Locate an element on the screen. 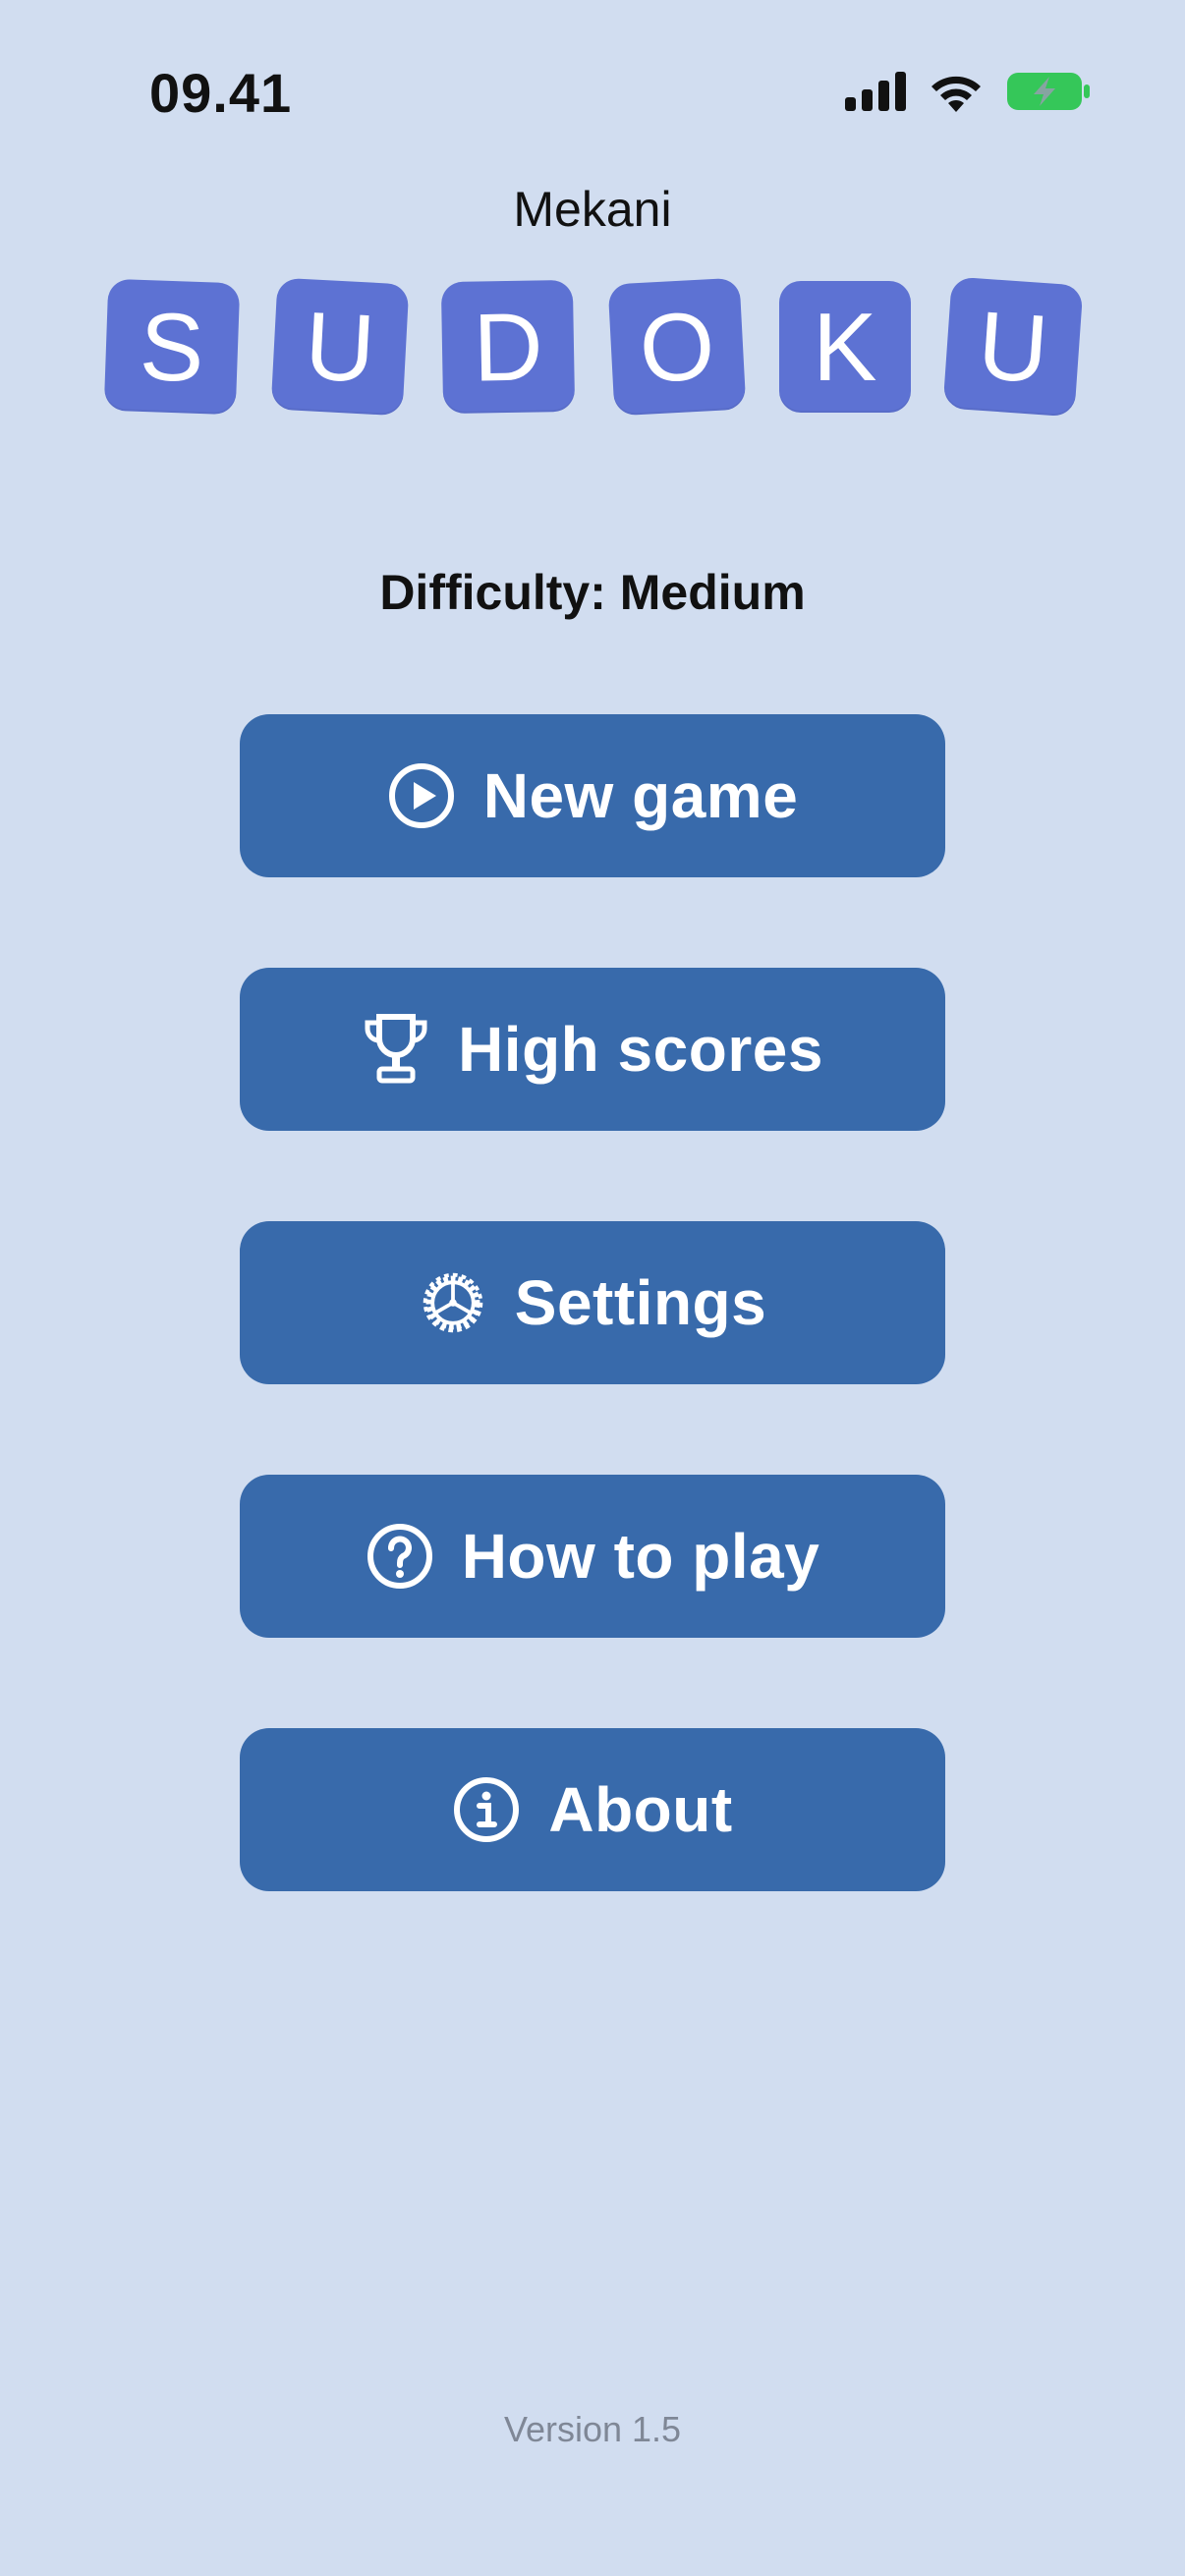  logo-tile: K is located at coordinates (845, 347).